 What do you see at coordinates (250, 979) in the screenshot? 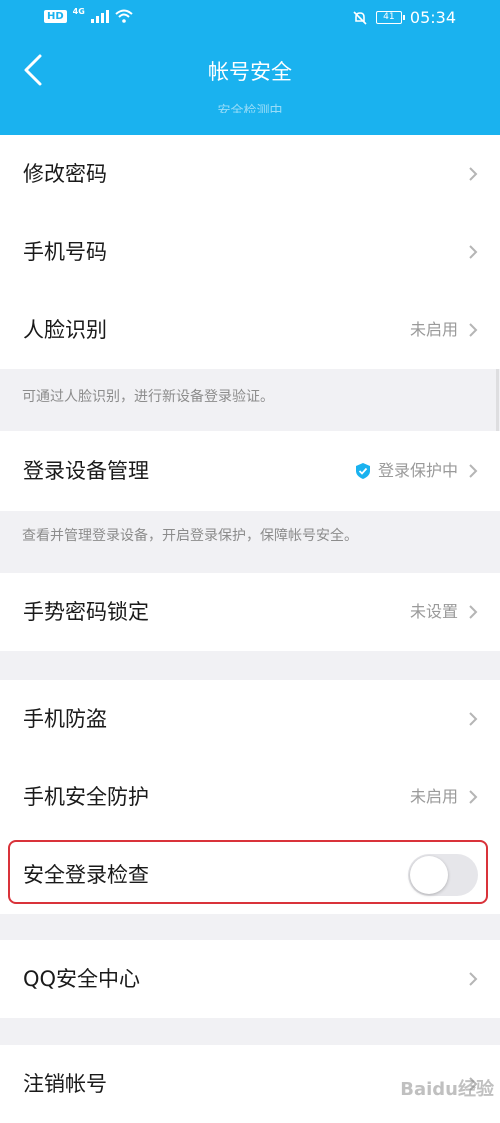
I see `qq-security-center-item: QQ安全中心` at bounding box center [250, 979].